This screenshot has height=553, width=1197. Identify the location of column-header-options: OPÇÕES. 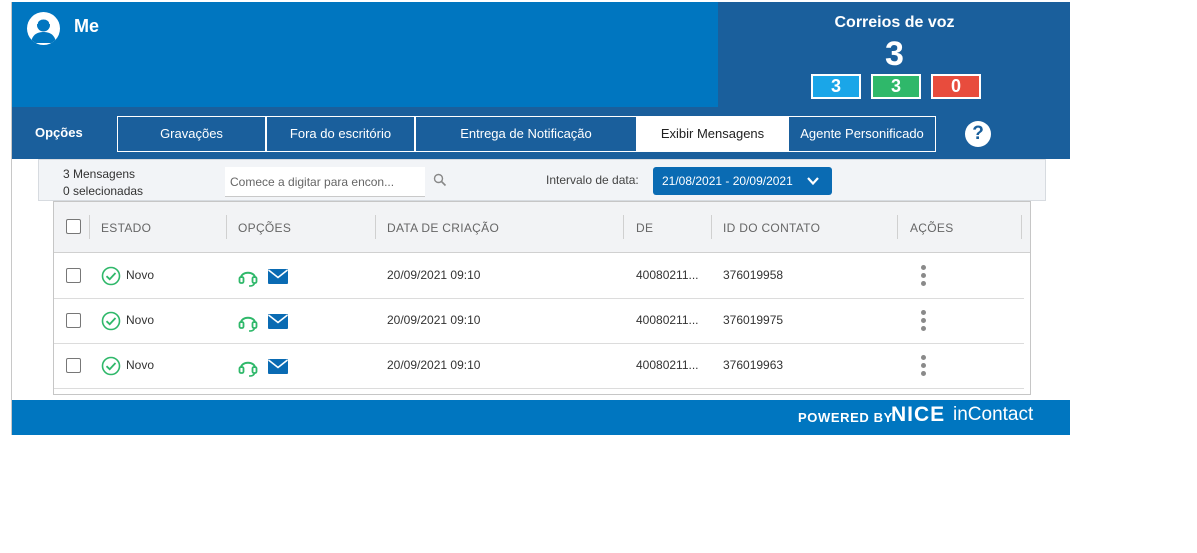
(264, 228).